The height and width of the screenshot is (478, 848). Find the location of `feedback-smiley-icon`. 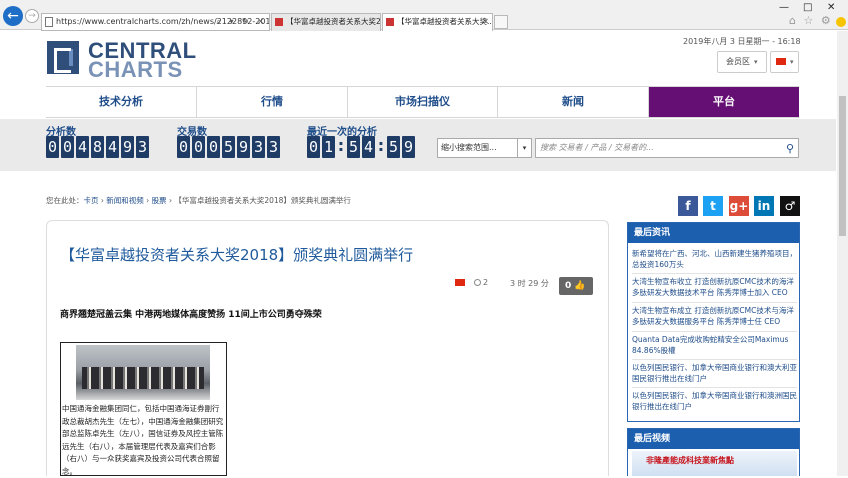

feedback-smiley-icon is located at coordinates (841, 22).